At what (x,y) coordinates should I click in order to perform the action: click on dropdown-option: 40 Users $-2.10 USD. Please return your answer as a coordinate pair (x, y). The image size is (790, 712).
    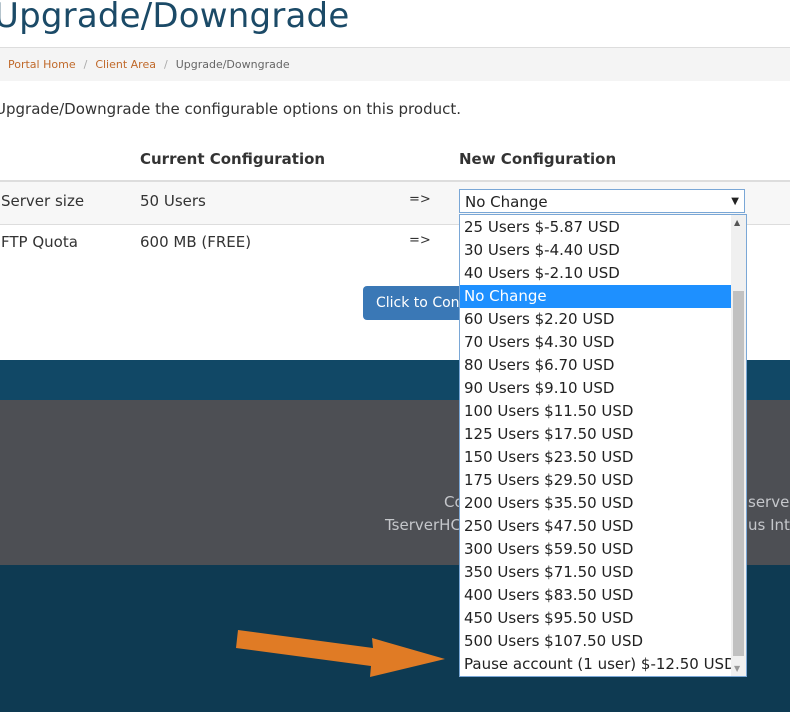
    Looking at the image, I should click on (596, 273).